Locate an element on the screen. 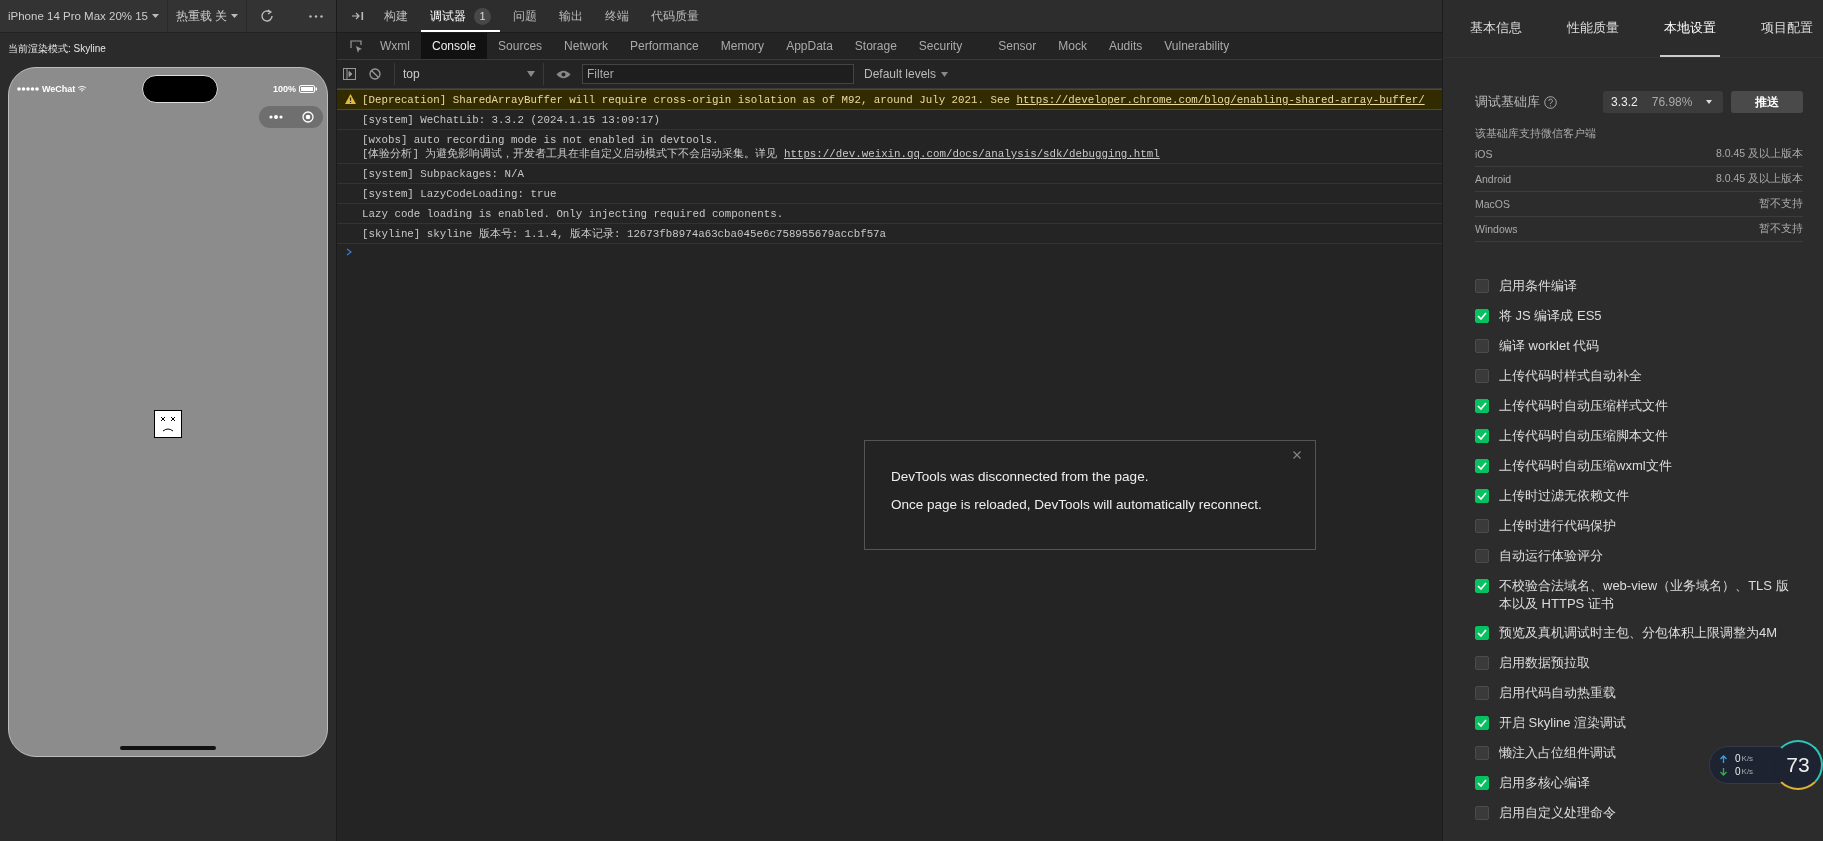 This screenshot has height=841, width=1823. eye-icon is located at coordinates (563, 74).